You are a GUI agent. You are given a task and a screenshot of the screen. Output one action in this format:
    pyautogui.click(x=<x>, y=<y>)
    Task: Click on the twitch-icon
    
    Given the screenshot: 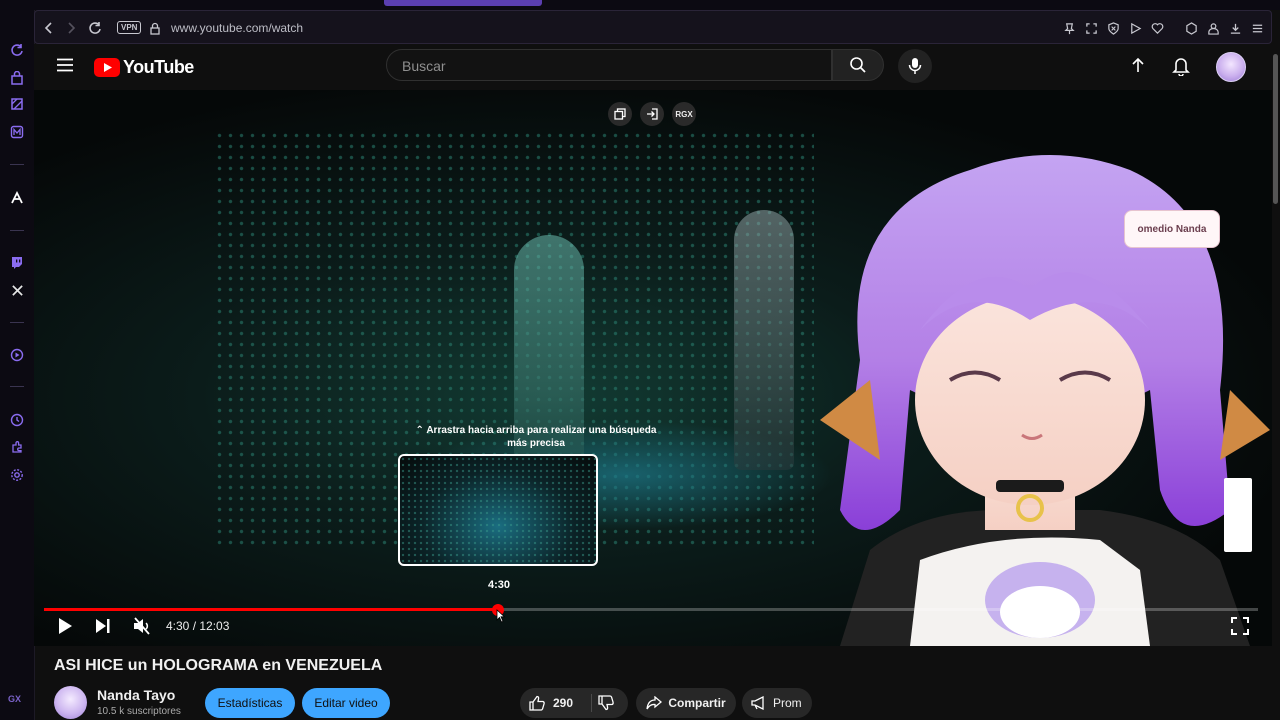 What is the action you would take?
    pyautogui.click(x=17, y=262)
    